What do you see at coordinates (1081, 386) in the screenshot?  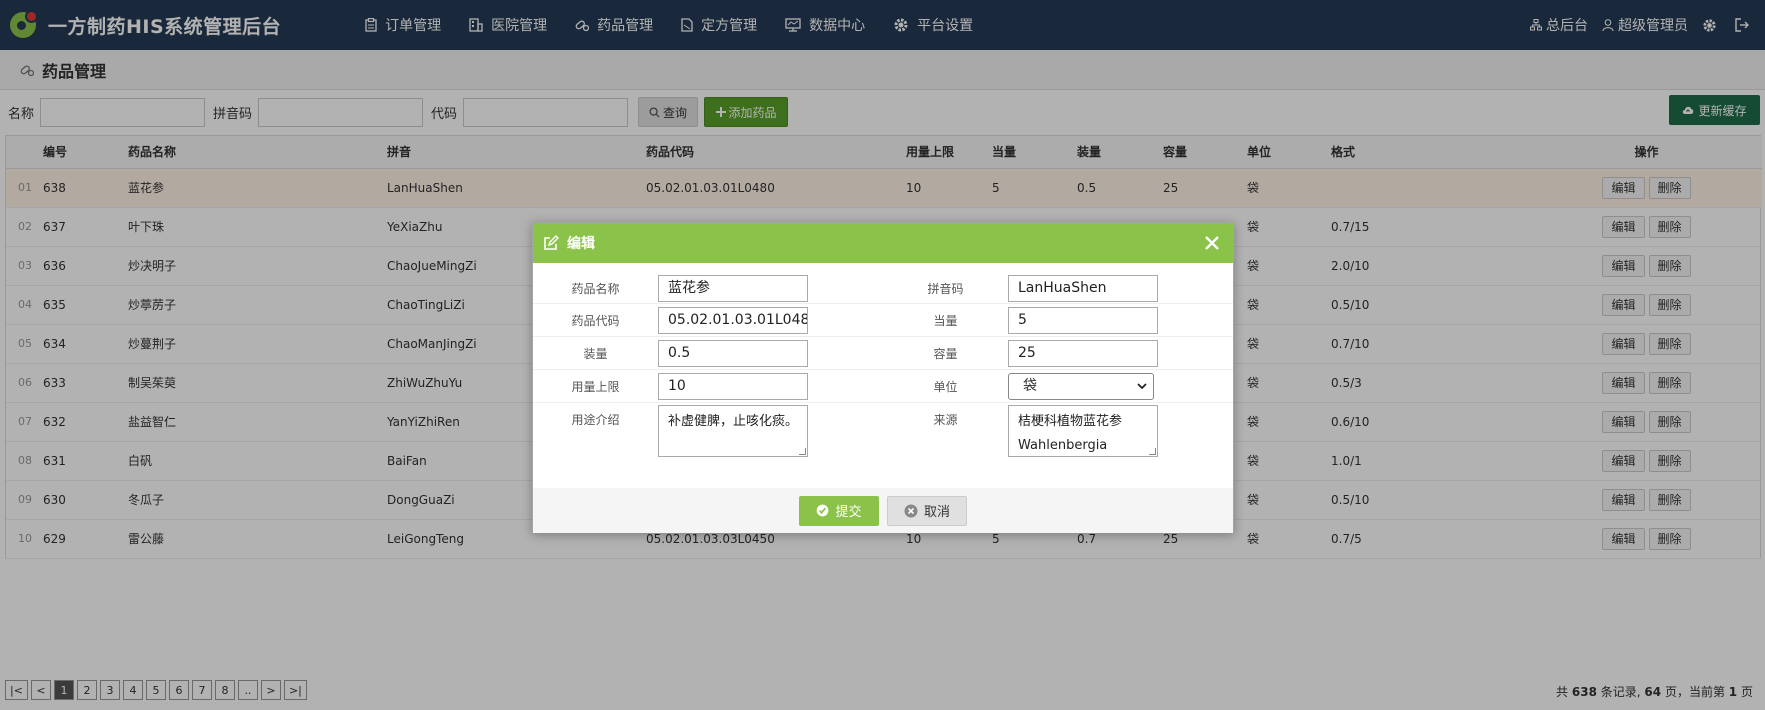 I see `unit-select: 袋` at bounding box center [1081, 386].